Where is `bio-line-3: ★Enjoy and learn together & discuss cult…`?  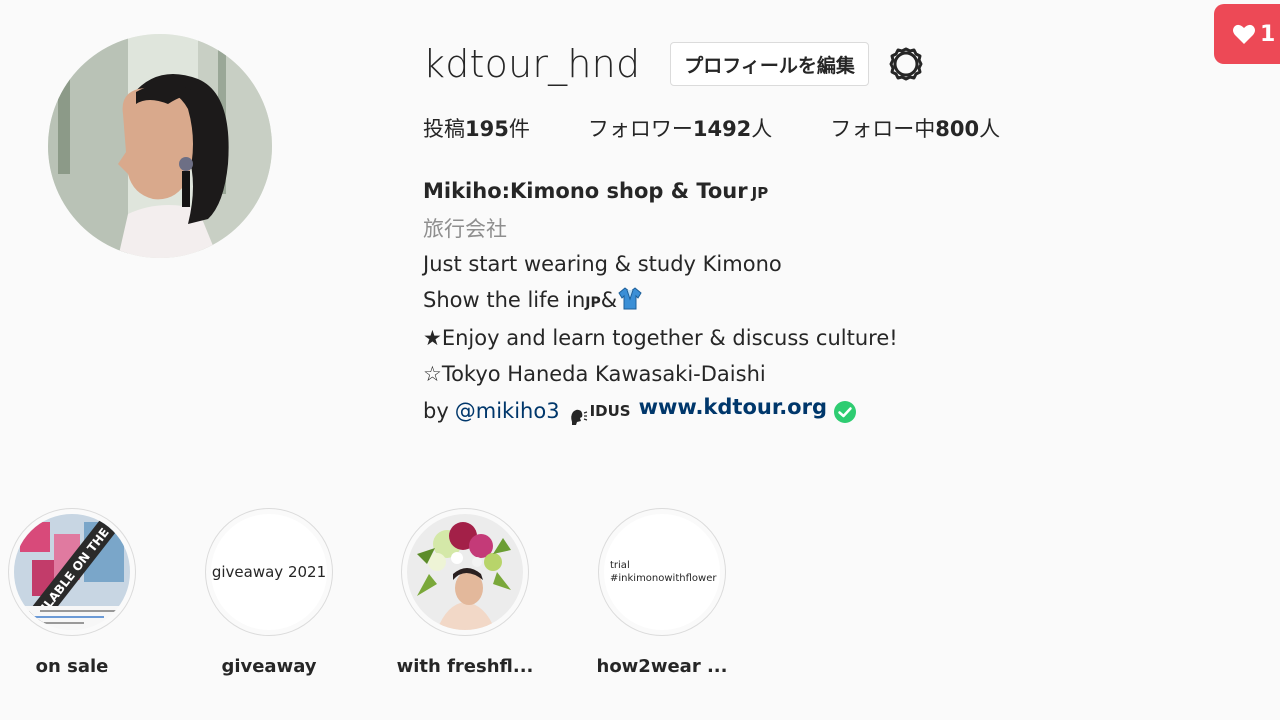 bio-line-3: ★Enjoy and learn together & discuss cult… is located at coordinates (660, 338).